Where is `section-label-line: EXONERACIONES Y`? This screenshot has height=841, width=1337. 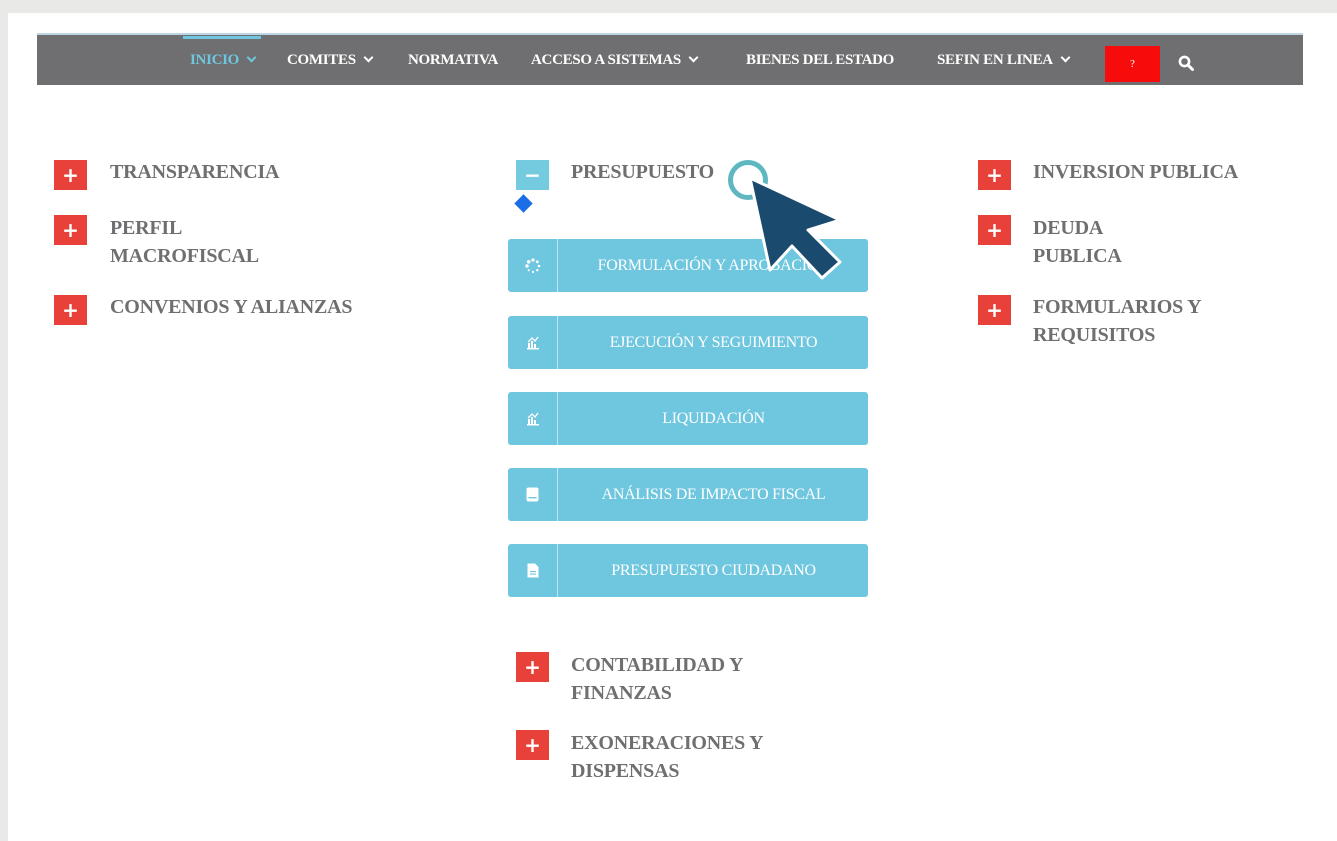
section-label-line: EXONERACIONES Y is located at coordinates (667, 743).